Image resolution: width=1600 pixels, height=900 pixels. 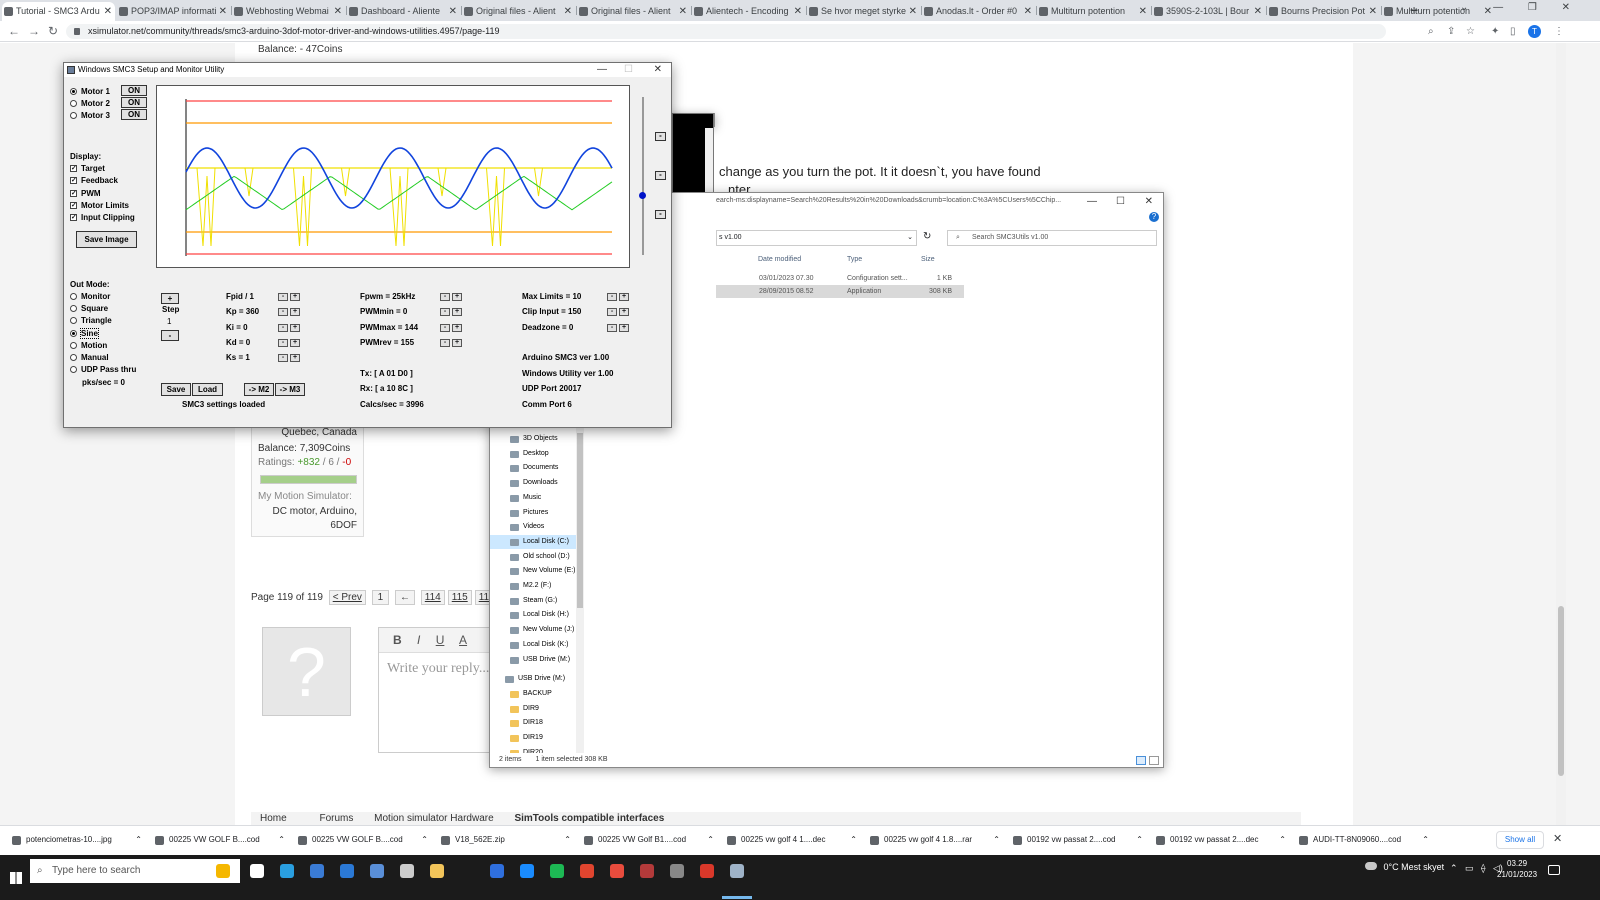 I want to click on search-input: ⌕ Search SMC3Utils v1.00, so click(x=1052, y=238).